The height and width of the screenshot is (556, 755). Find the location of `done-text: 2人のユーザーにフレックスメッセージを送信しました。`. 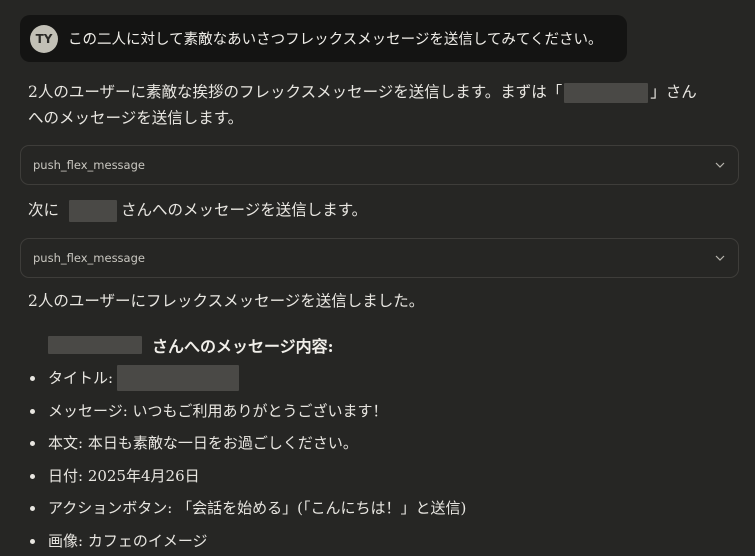

done-text: 2人のユーザーにフレックスメッセージを送信しました。 is located at coordinates (226, 301).